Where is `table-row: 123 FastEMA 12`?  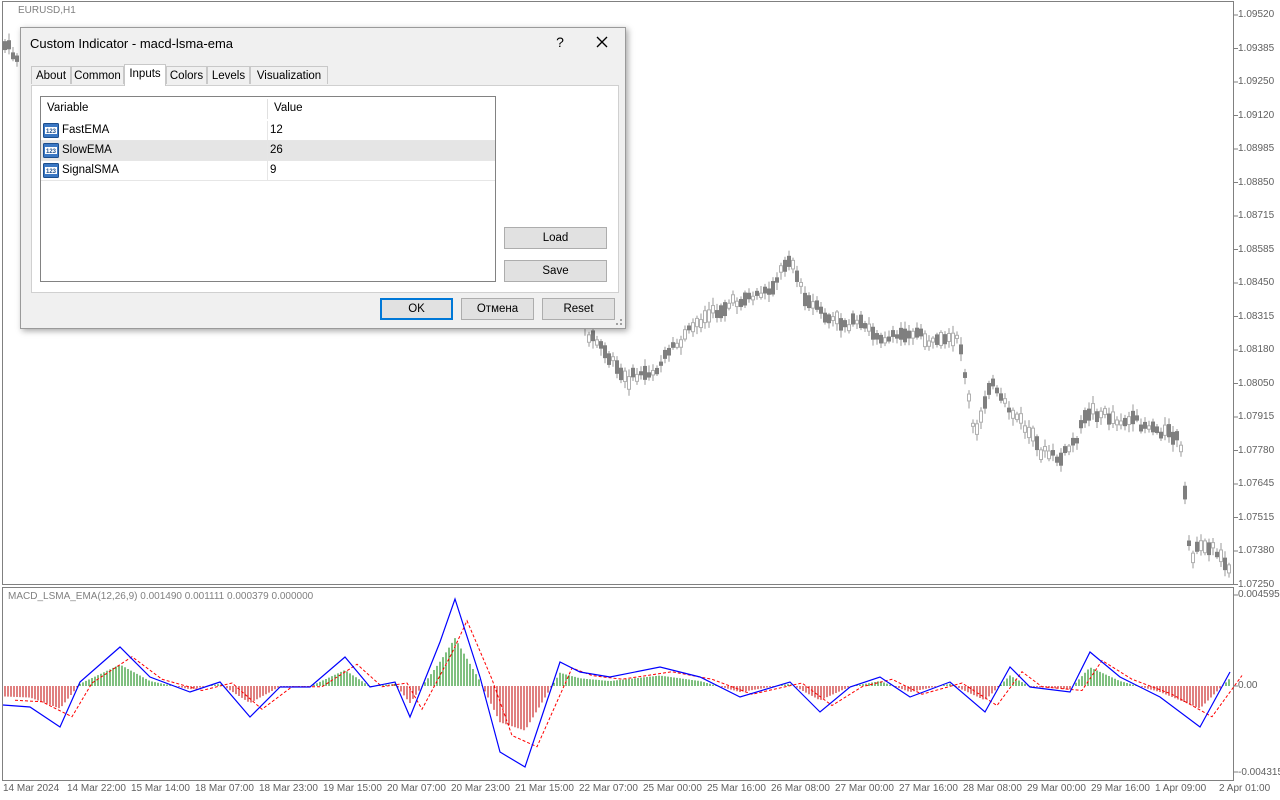 table-row: 123 FastEMA 12 is located at coordinates (268, 131).